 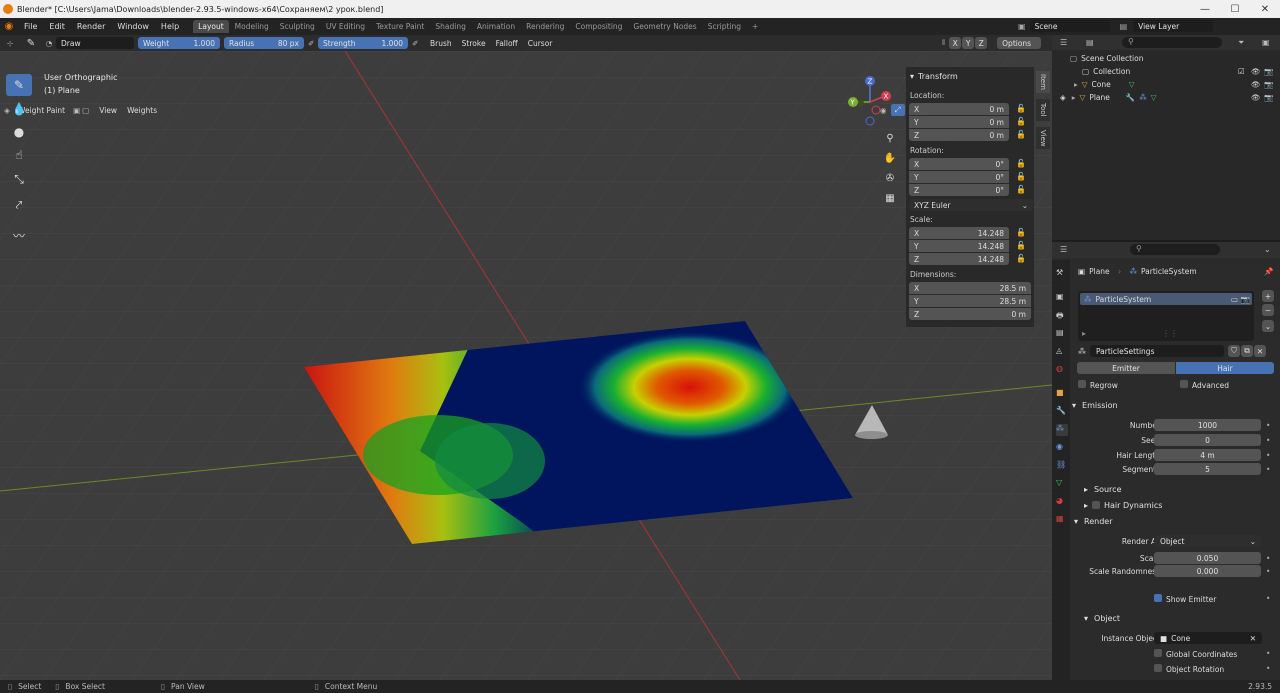 I want to click on particle-system-list: ⁂ ParticleSystem ▭ 📷 ▸ ⋮⋮, so click(x=1166, y=316).